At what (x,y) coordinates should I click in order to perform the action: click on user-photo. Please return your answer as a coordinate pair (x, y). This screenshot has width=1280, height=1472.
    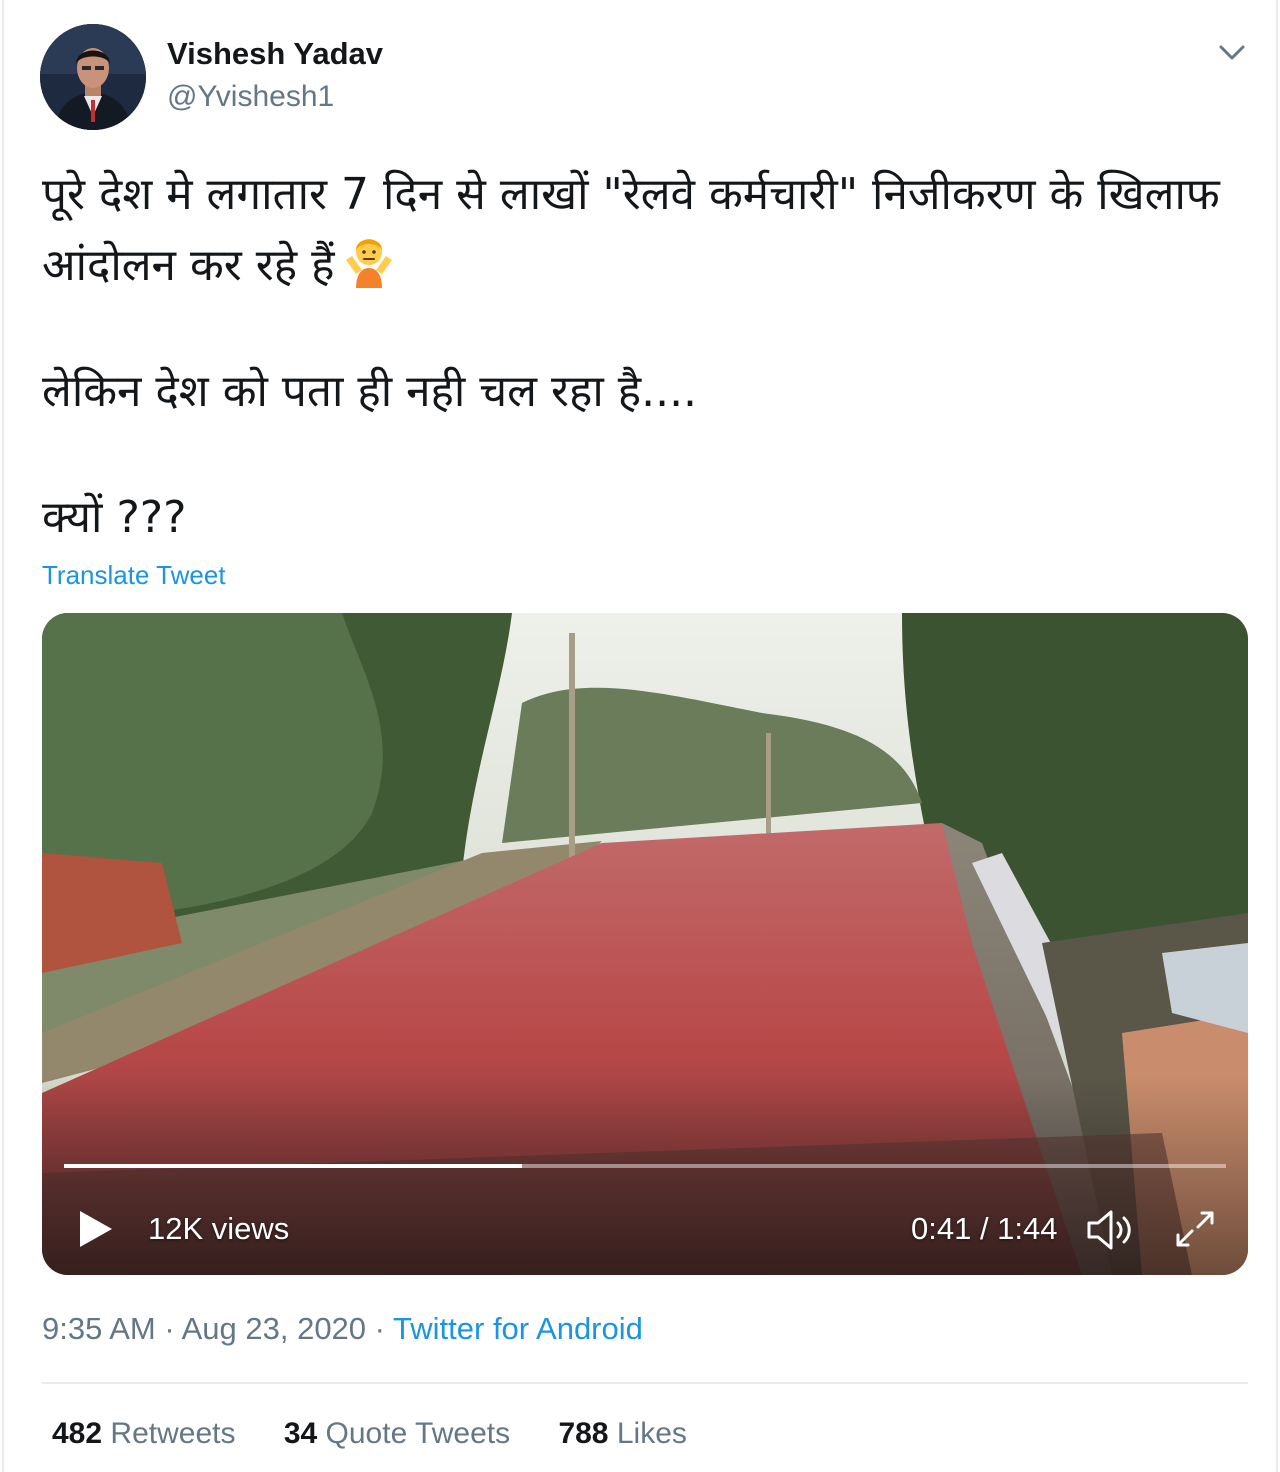
    Looking at the image, I should click on (93, 77).